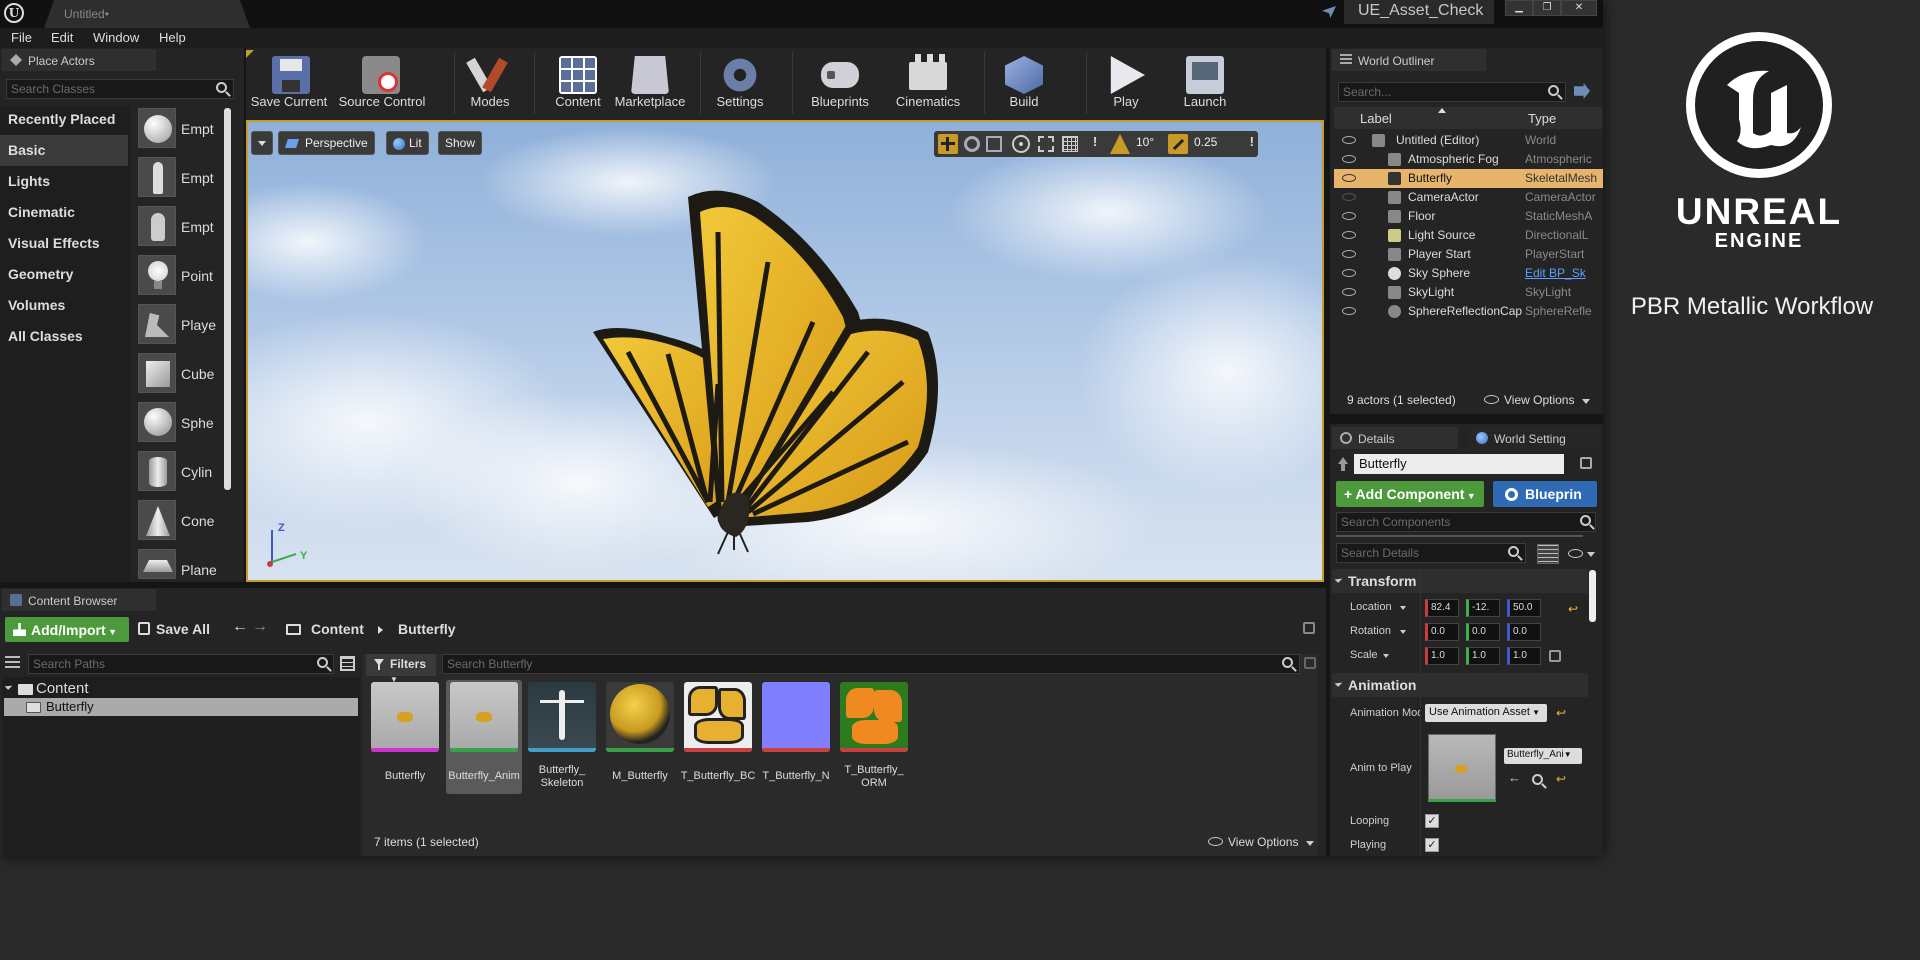  What do you see at coordinates (948, 144) in the screenshot?
I see `translate-tool-icon` at bounding box center [948, 144].